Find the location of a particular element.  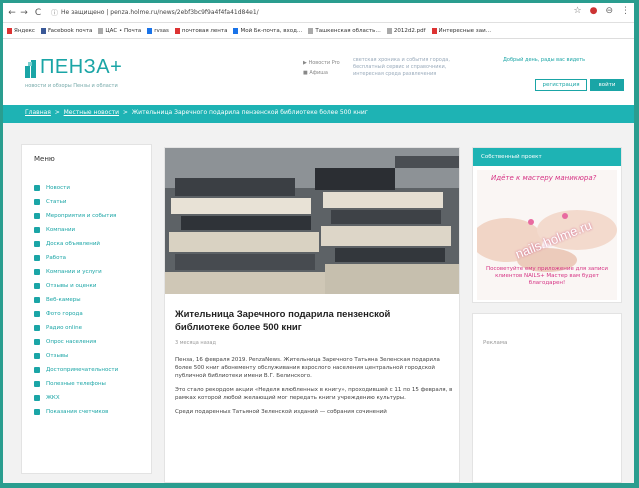

ads-title: Реклама is located at coordinates (495, 343).